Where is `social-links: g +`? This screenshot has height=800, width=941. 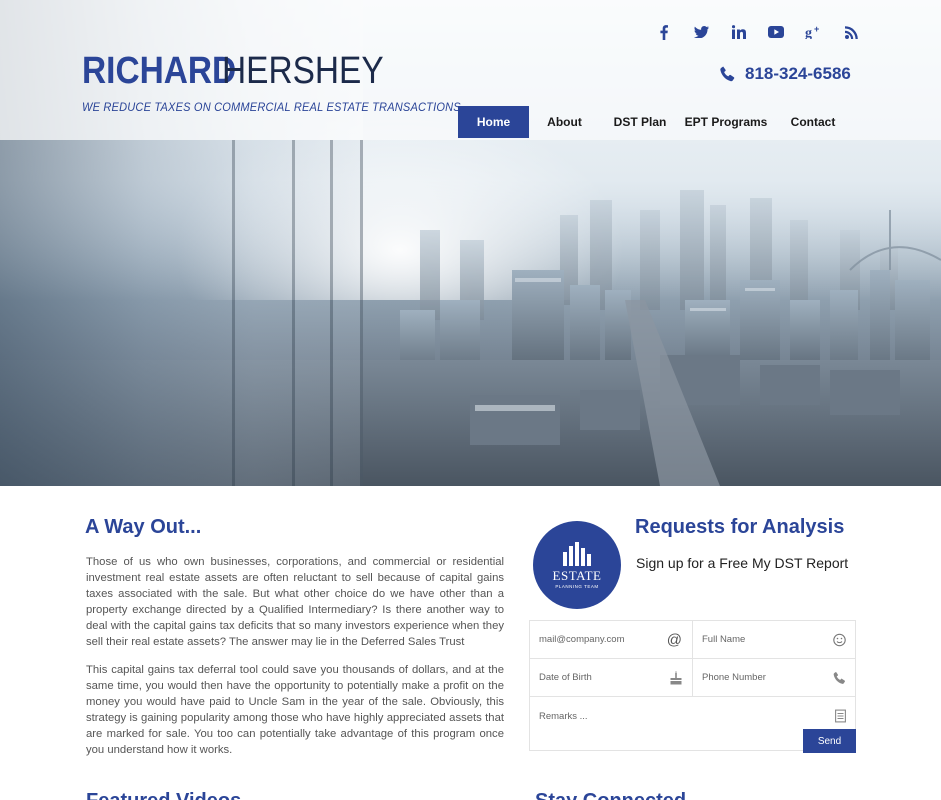 social-links: g + is located at coordinates (757, 32).